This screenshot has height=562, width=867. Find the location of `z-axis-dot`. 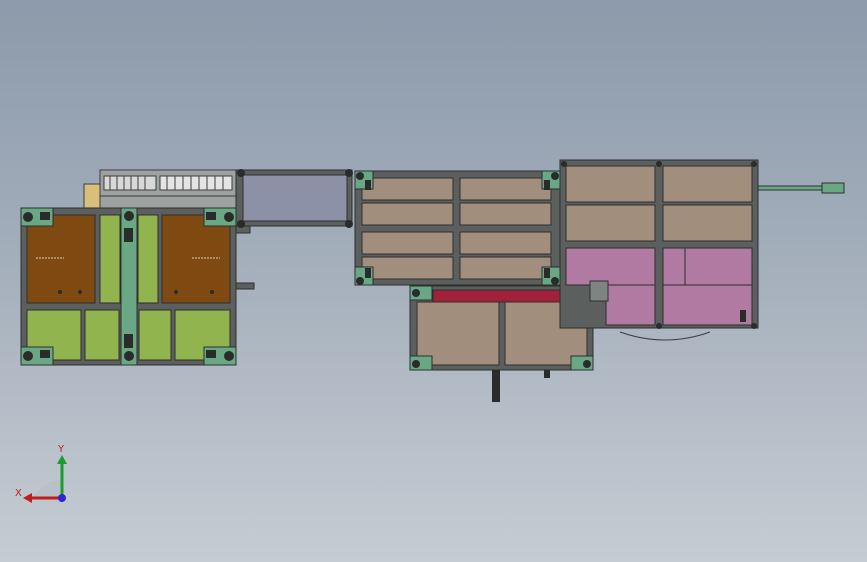

z-axis-dot is located at coordinates (62, 498).